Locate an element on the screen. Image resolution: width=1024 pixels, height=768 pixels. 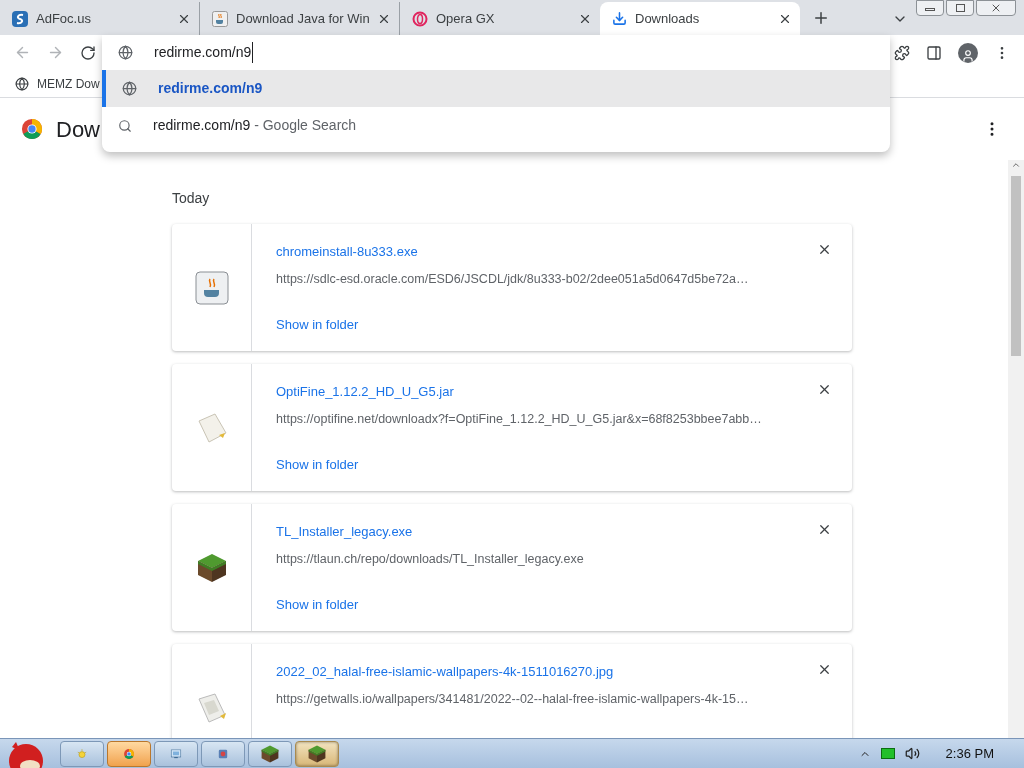
tab-title: AdFoc.us is located at coordinates (64, 18).